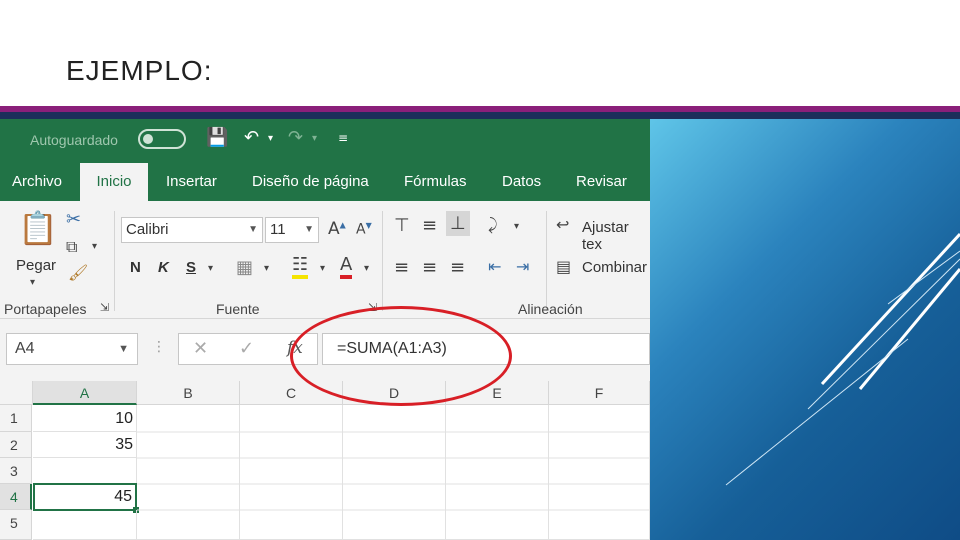 This screenshot has height=540, width=960. What do you see at coordinates (246, 348) in the screenshot?
I see `enter-icon: ✓` at bounding box center [246, 348].